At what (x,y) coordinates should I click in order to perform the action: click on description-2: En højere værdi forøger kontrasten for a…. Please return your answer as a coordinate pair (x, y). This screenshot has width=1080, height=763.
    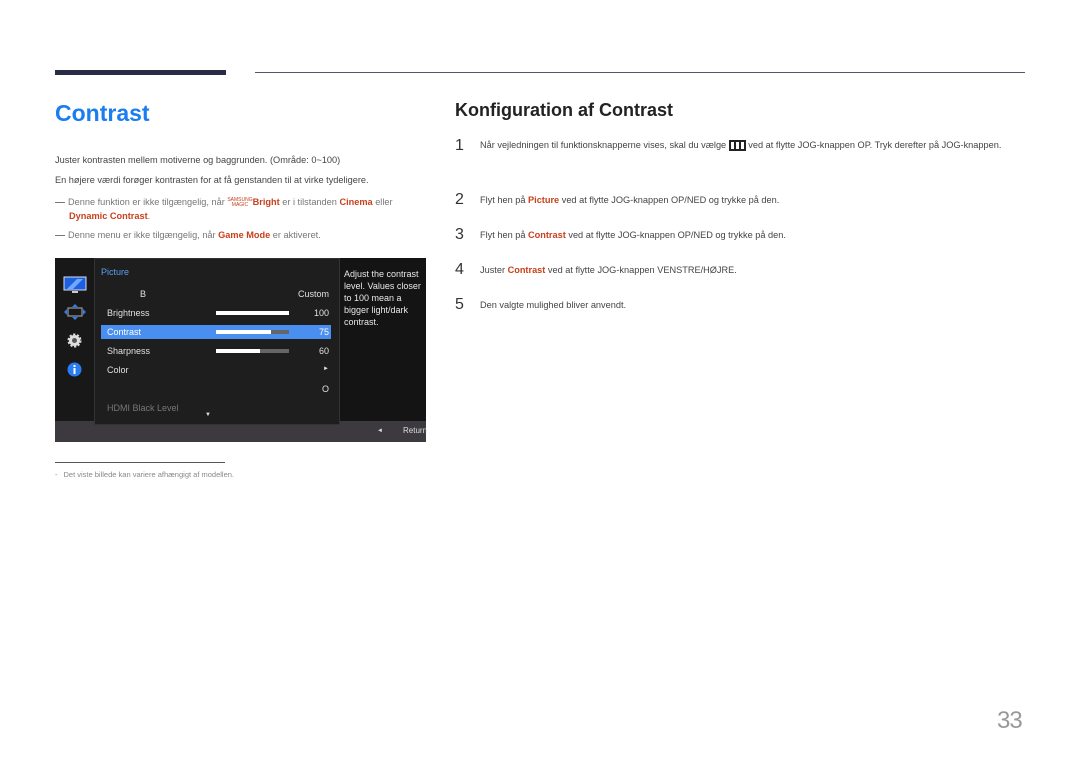
    Looking at the image, I should click on (212, 180).